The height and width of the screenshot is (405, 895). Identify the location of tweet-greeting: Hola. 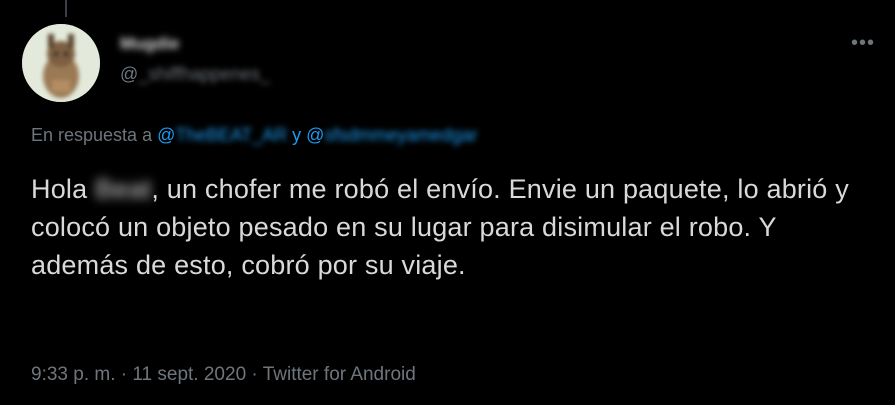
(59, 189).